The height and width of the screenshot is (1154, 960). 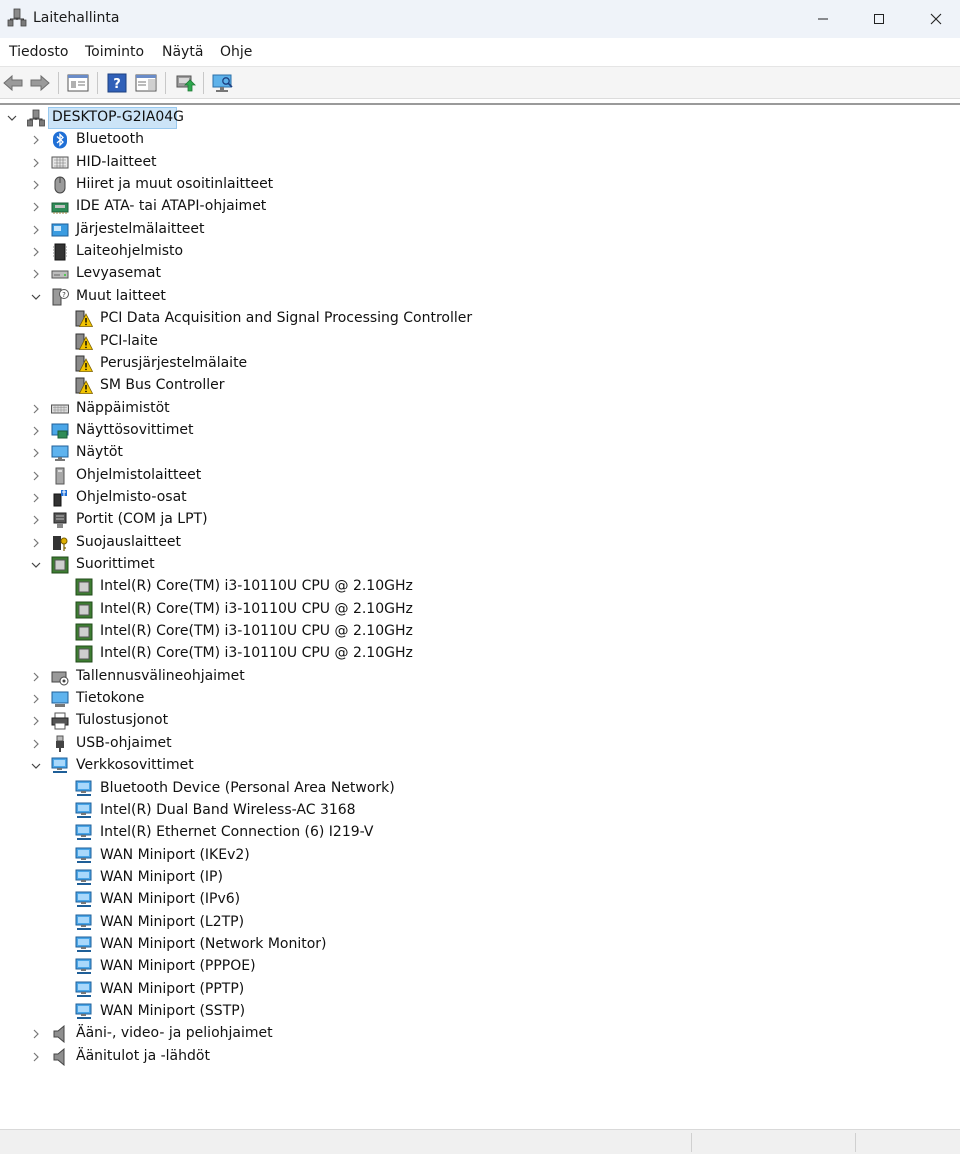 What do you see at coordinates (480, 207) in the screenshot?
I see `tree-category-ide-ata-tai-atapi-ohjaimet: IDE ATA- tai ATAPI-ohjaimet` at bounding box center [480, 207].